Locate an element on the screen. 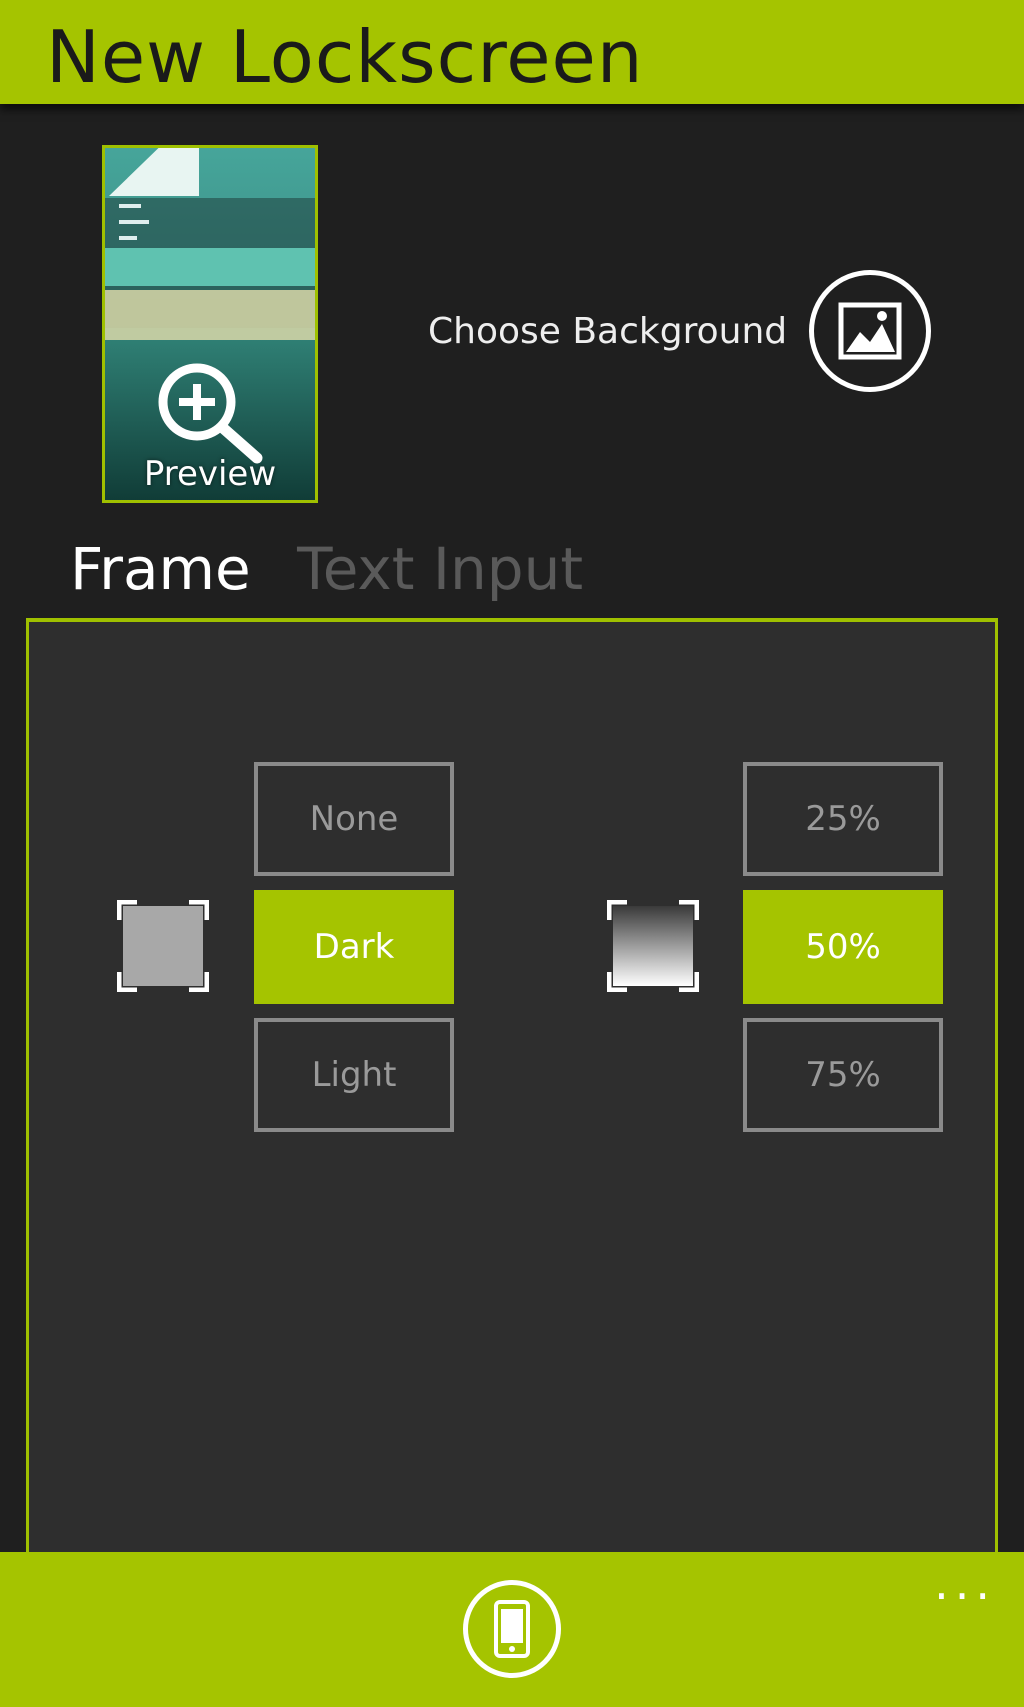  phone-preview-button is located at coordinates (512, 1629).